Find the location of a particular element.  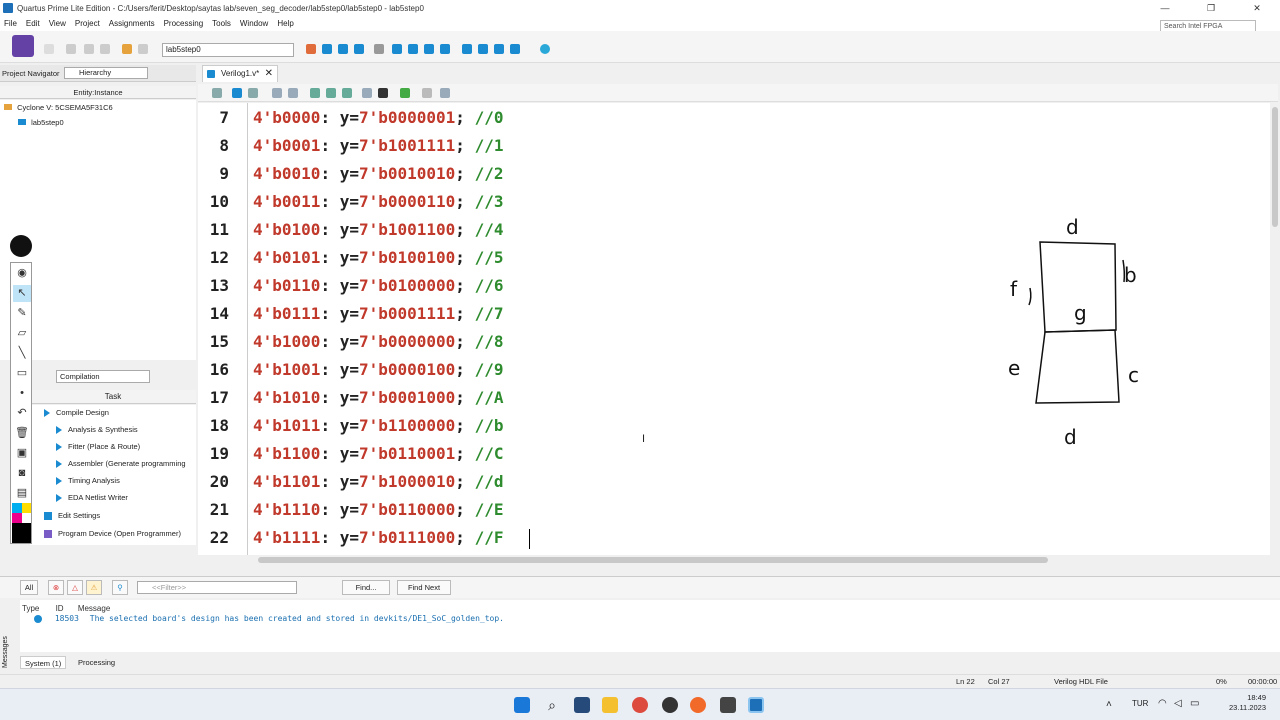

chrome-icon is located at coordinates (640, 705).